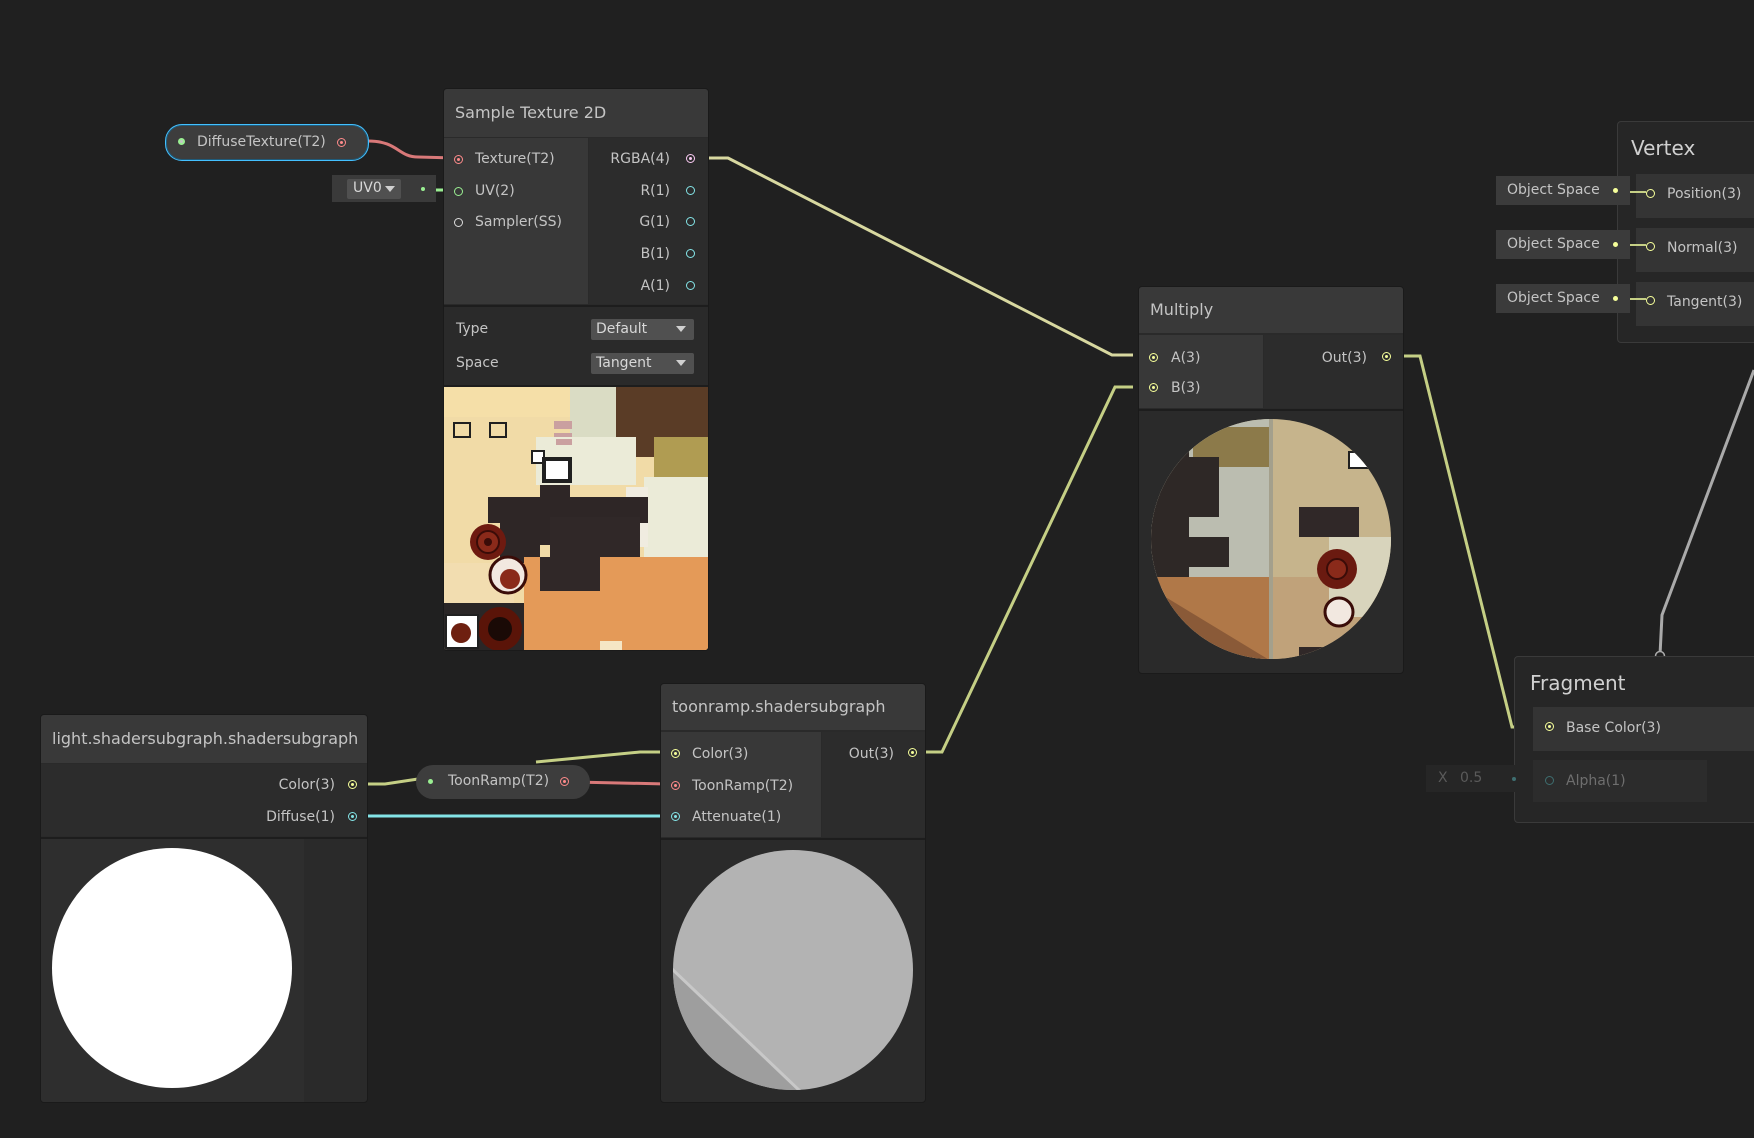  What do you see at coordinates (181, 141) in the screenshot?
I see `property-left-dot` at bounding box center [181, 141].